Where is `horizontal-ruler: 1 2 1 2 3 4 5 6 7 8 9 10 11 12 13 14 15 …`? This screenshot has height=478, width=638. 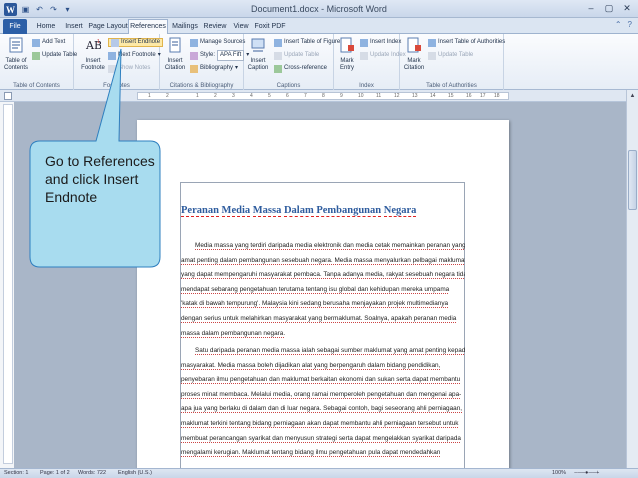
horizontal-ruler: 1 2 1 2 3 4 5 6 7 8 9 10 11 12 13 14 15 … is located at coordinates (323, 96).